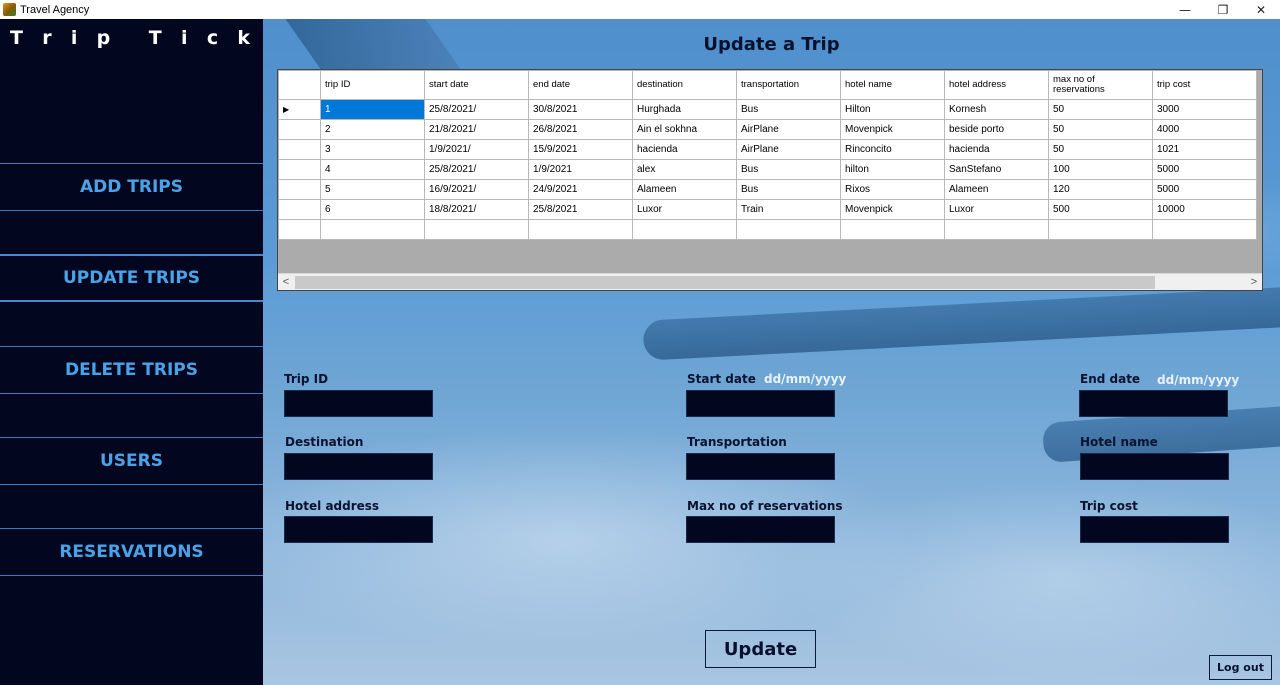  What do you see at coordinates (684, 169) in the screenshot?
I see `table-cell: alex` at bounding box center [684, 169].